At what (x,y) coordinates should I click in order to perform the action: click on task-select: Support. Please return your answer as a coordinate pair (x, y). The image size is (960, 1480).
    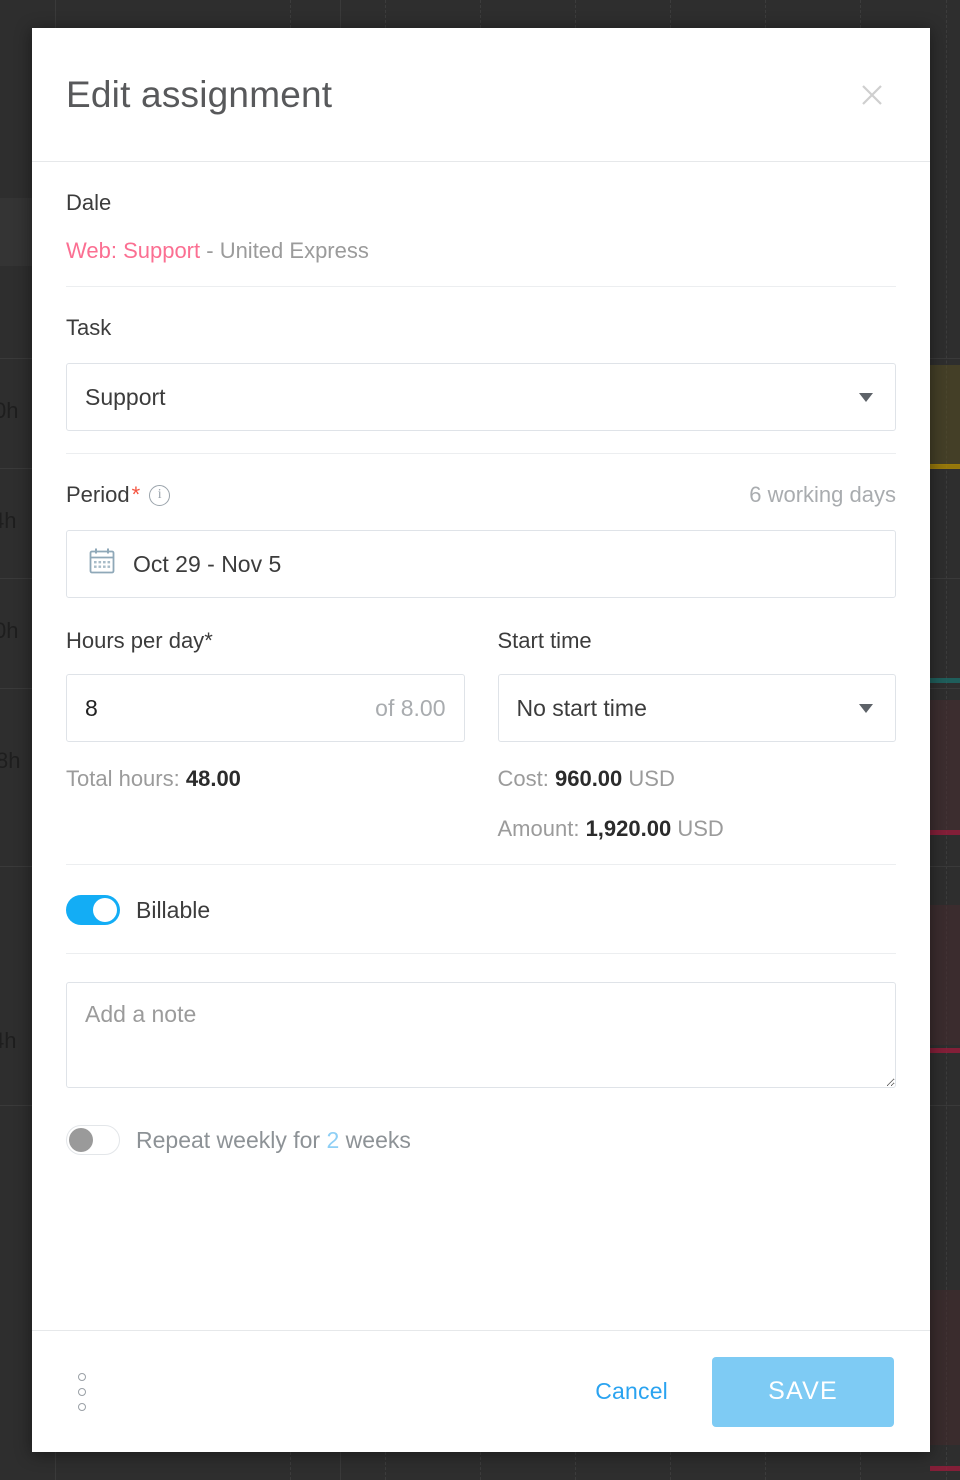
    Looking at the image, I should click on (481, 397).